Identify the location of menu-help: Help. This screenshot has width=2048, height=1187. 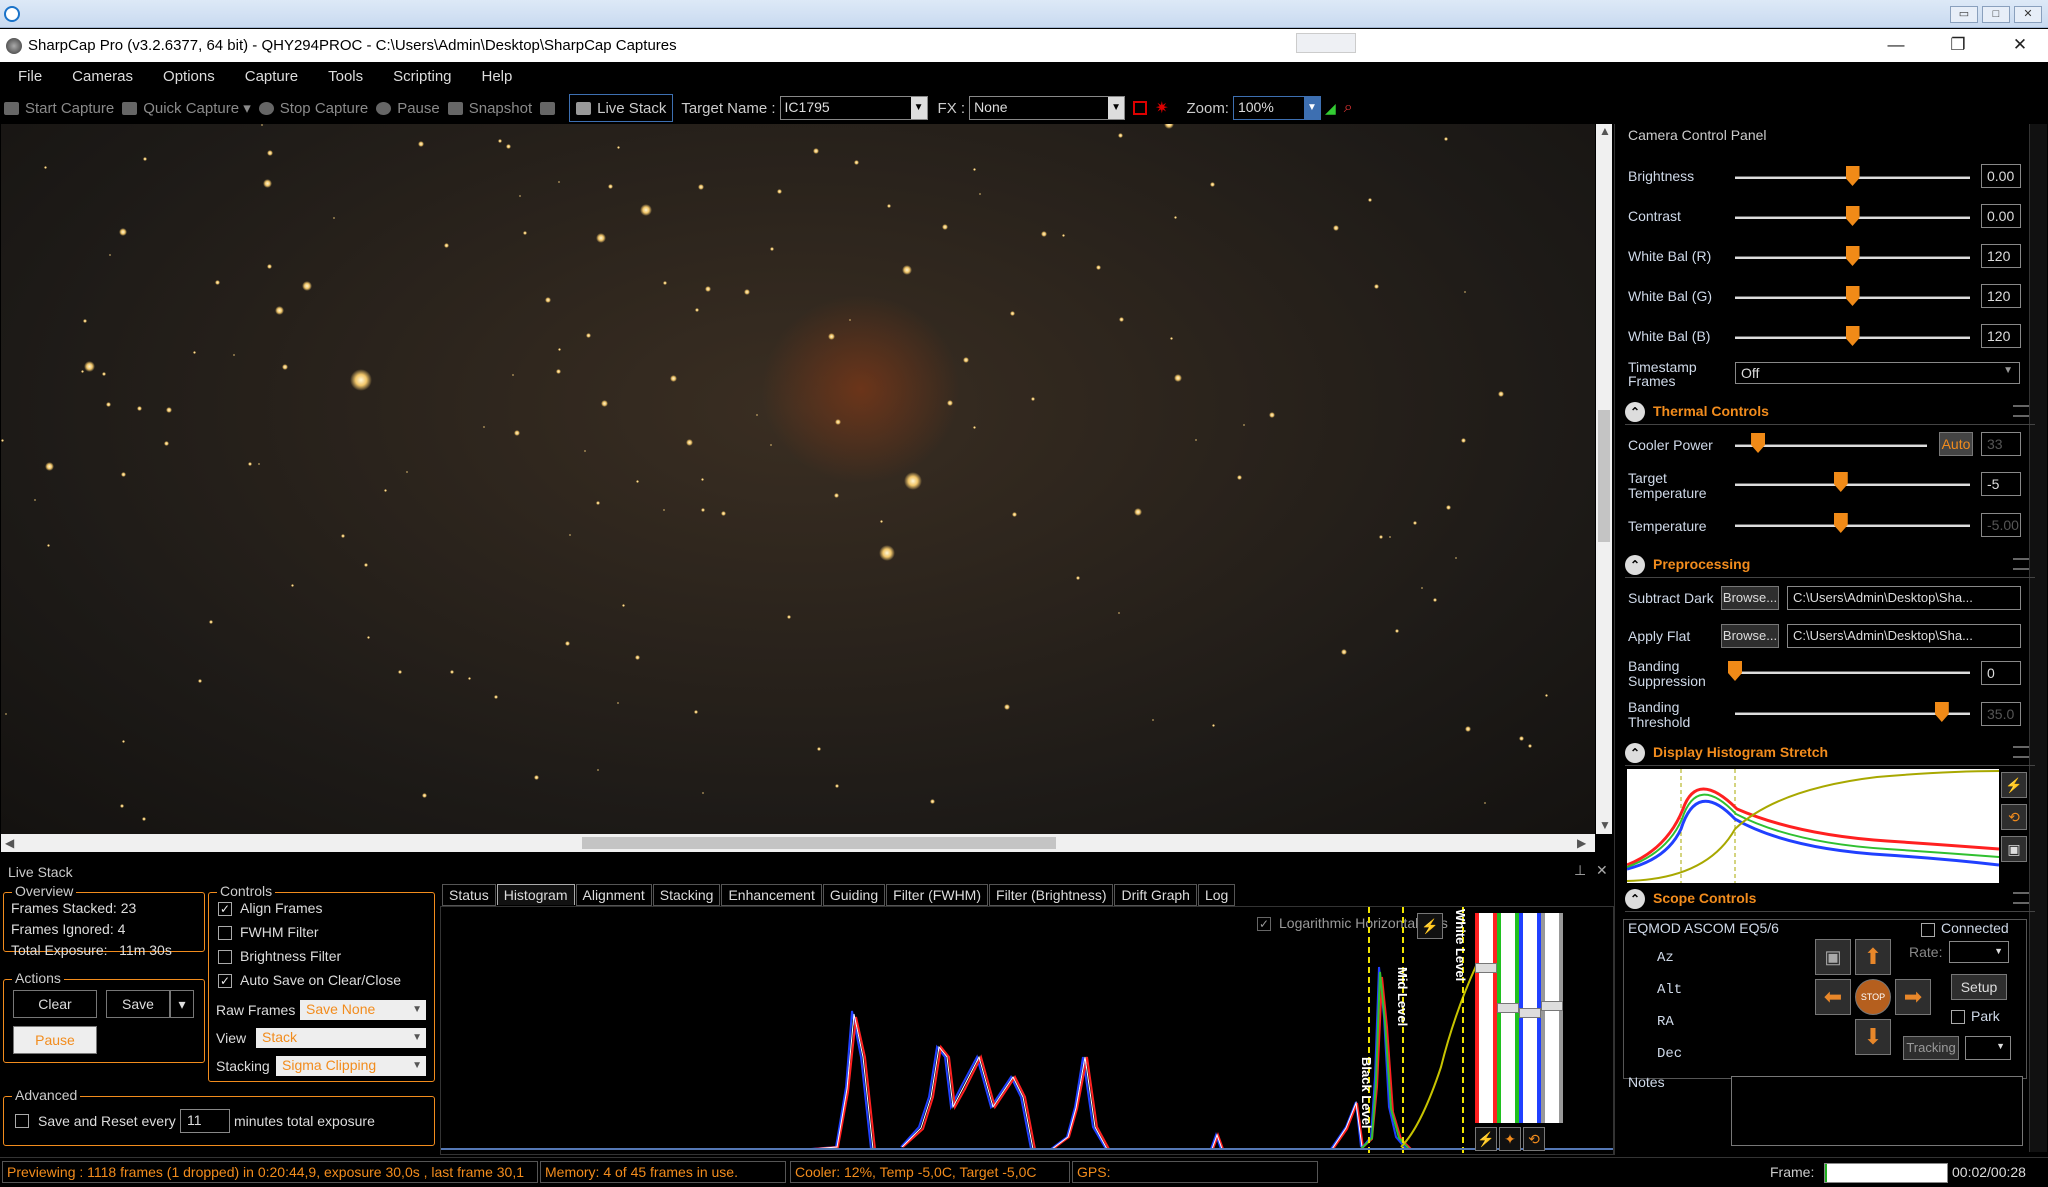
(497, 76).